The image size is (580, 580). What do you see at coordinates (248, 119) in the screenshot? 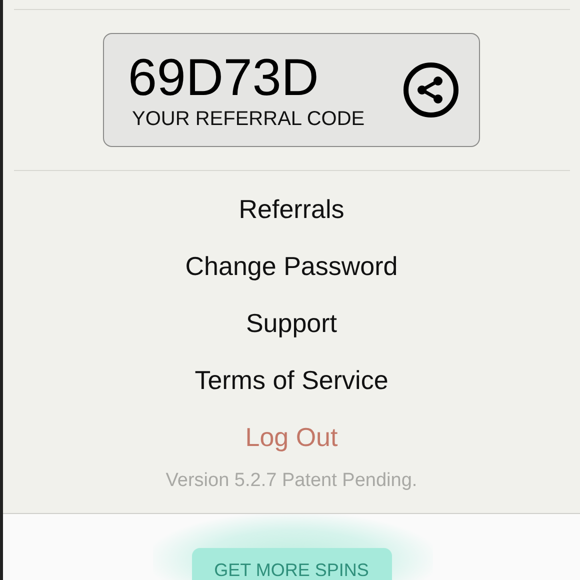
I see `referral-caption: YOUR REFERRAL CODE` at bounding box center [248, 119].